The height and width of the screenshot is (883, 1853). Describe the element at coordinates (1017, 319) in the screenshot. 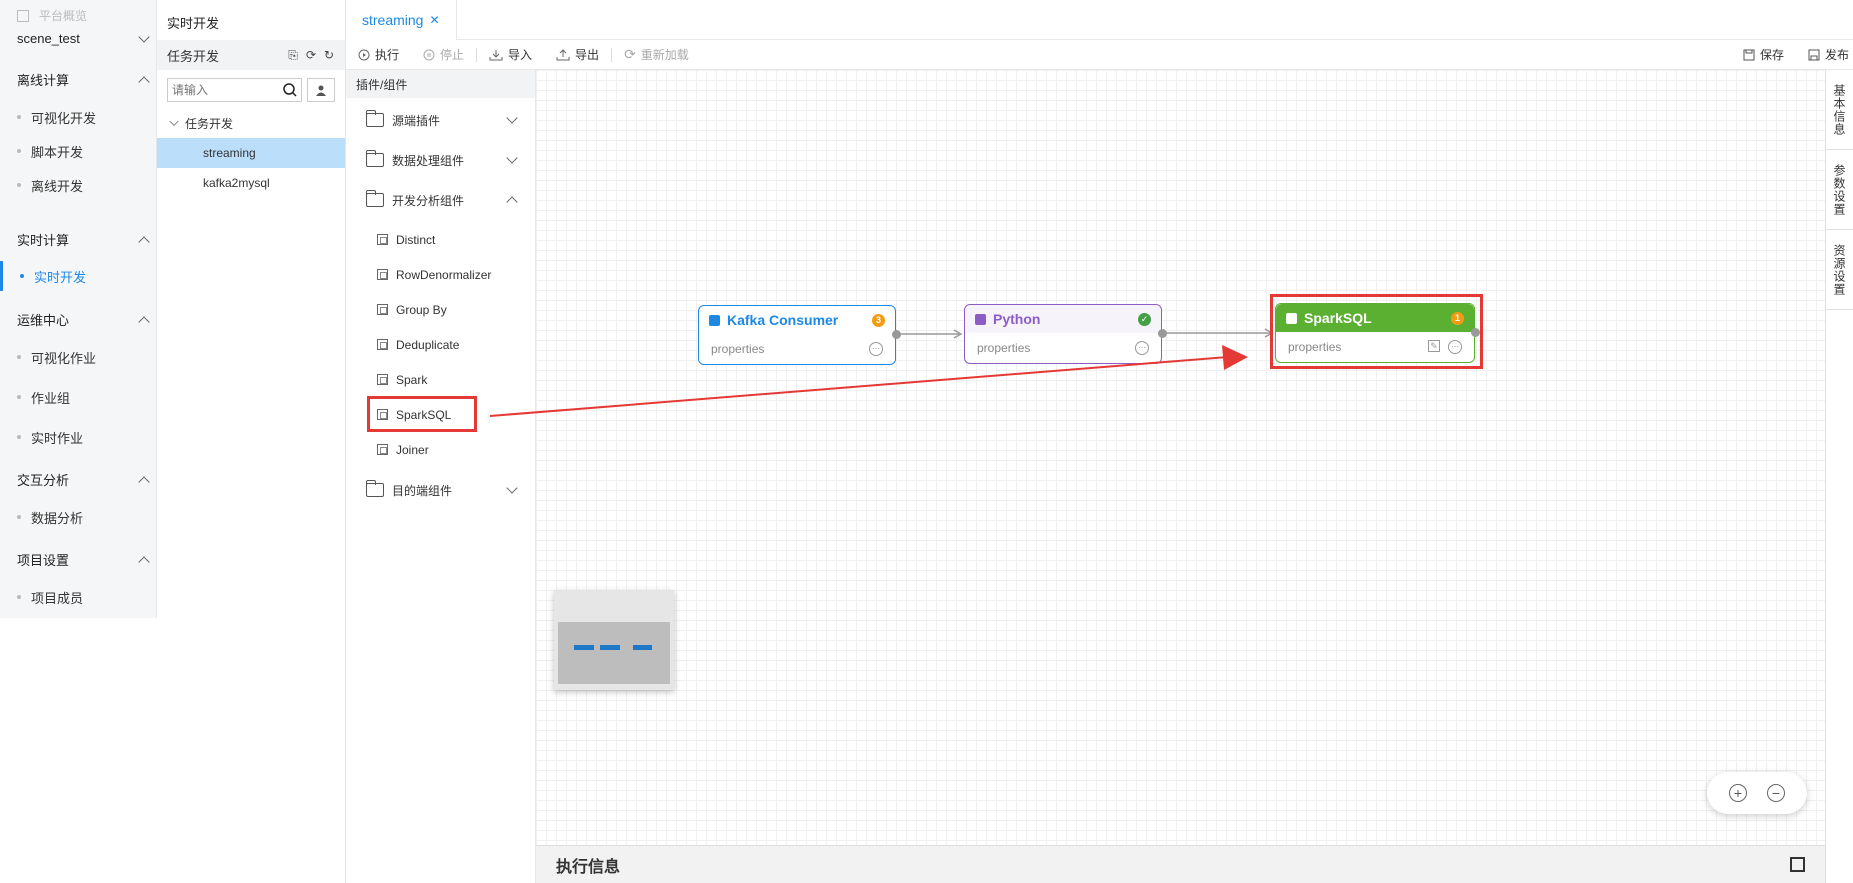

I see `node-title: Python` at that location.